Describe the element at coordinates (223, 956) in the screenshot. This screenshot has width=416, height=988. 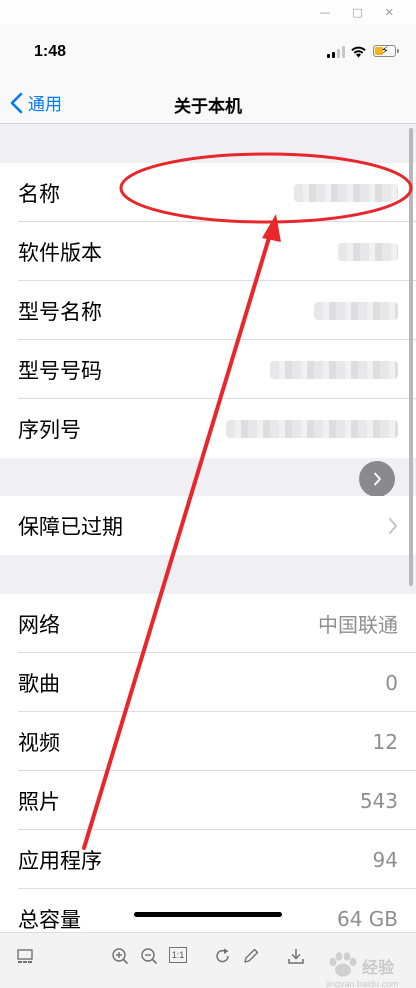
I see `rotate-icon` at that location.